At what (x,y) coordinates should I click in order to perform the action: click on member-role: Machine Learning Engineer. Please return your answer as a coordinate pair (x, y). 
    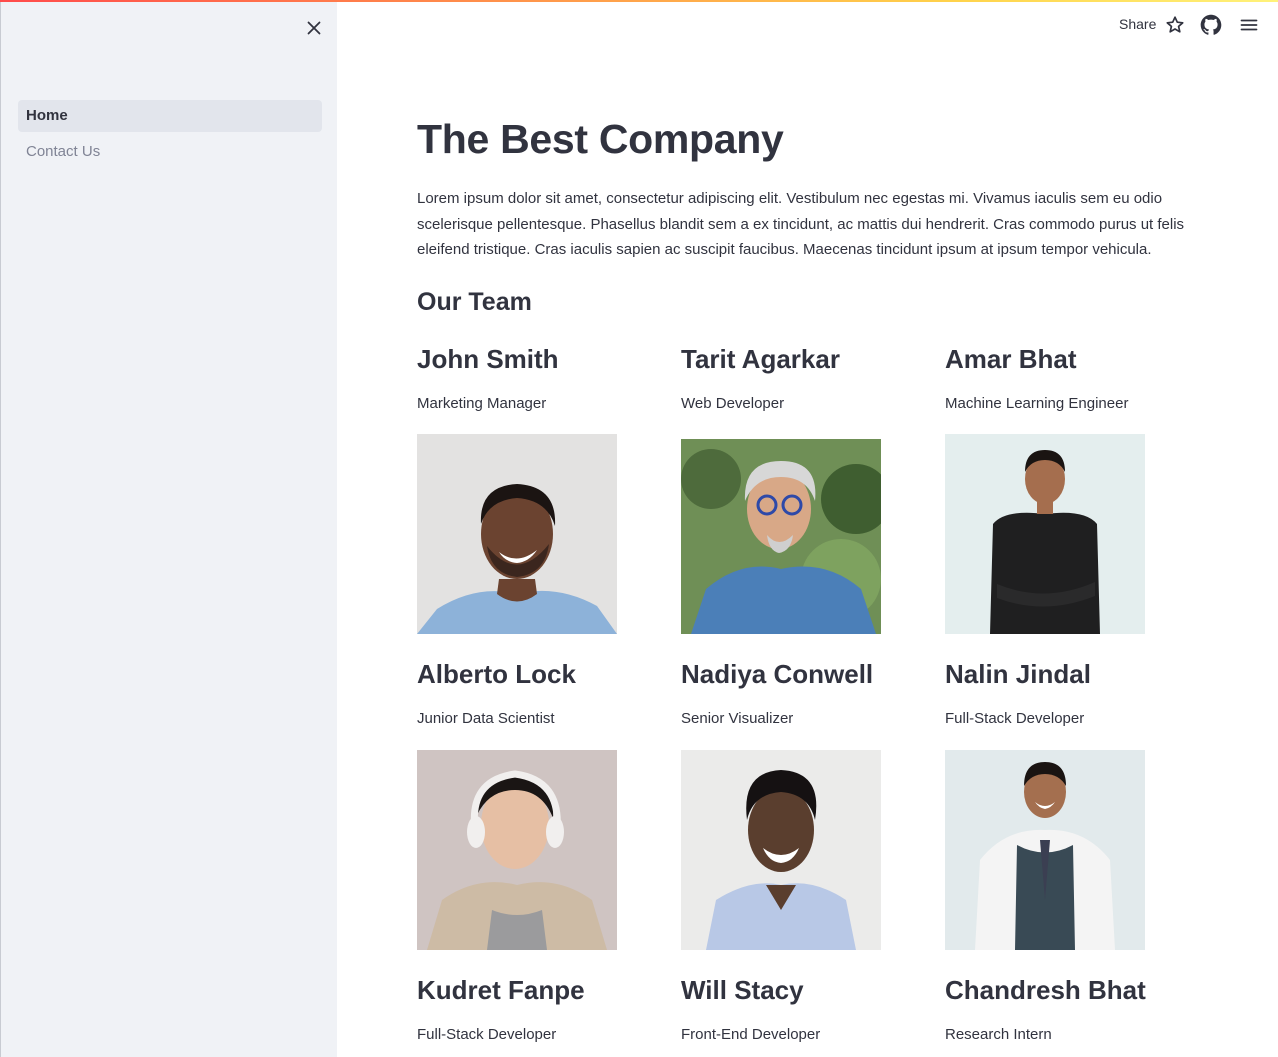
    Looking at the image, I should click on (1037, 403).